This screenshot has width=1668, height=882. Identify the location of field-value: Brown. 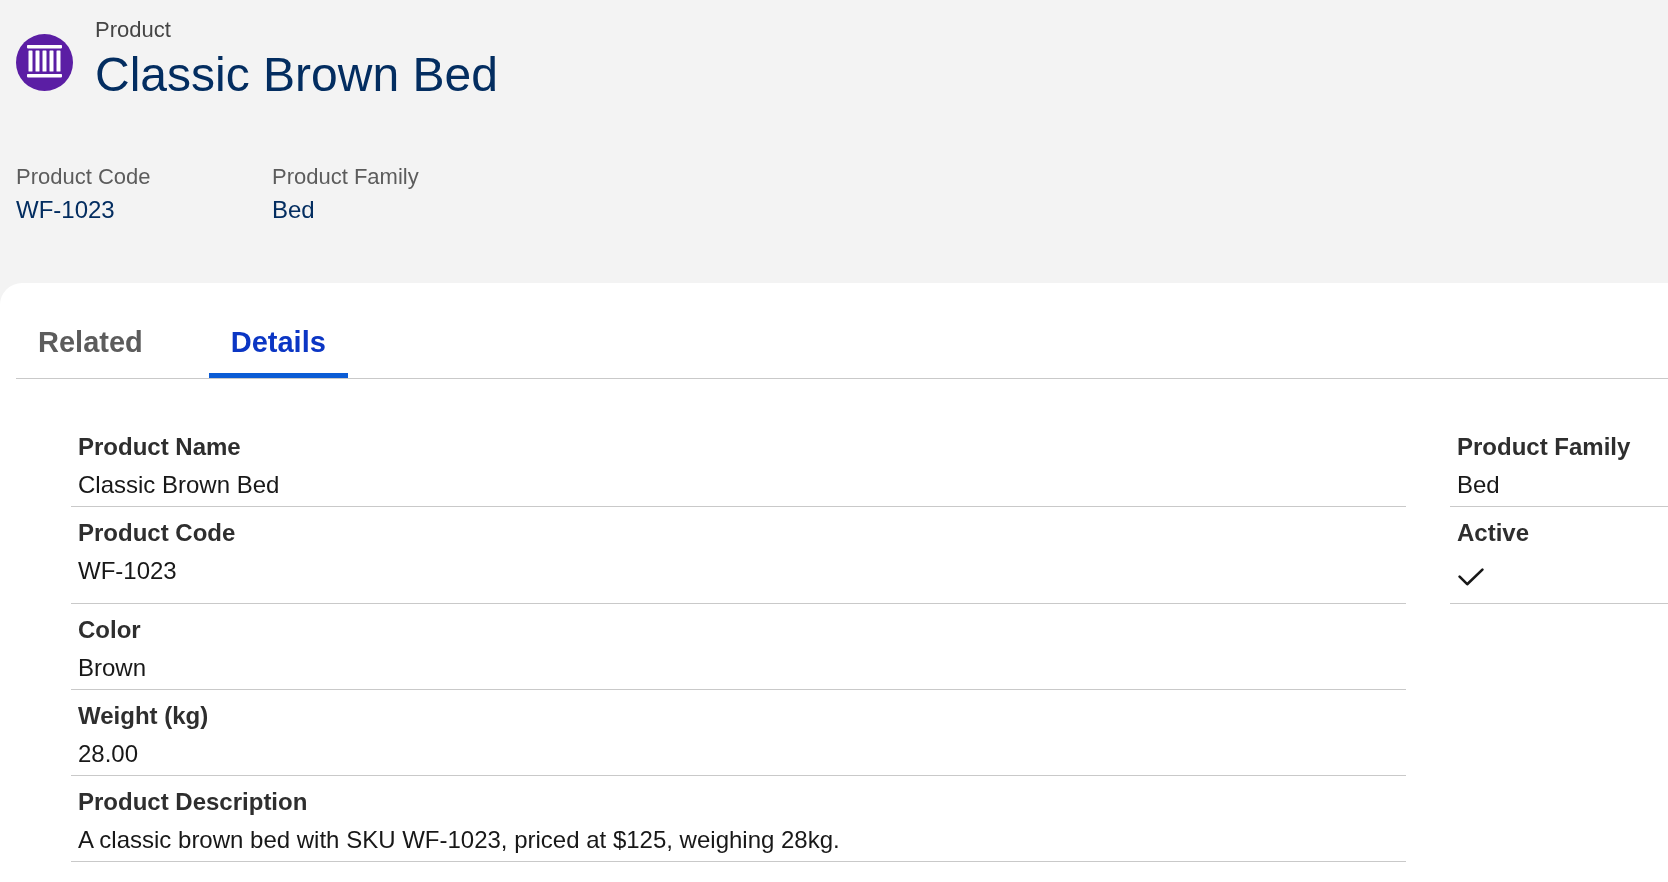
(113, 668).